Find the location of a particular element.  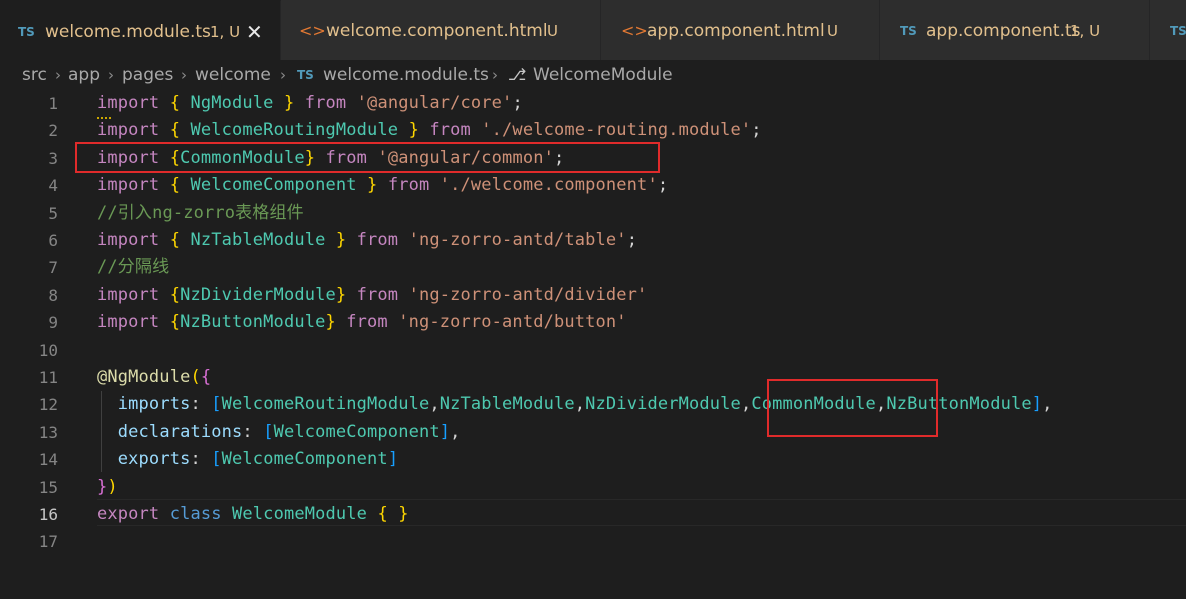

line-number: 5 is located at coordinates (53, 213).